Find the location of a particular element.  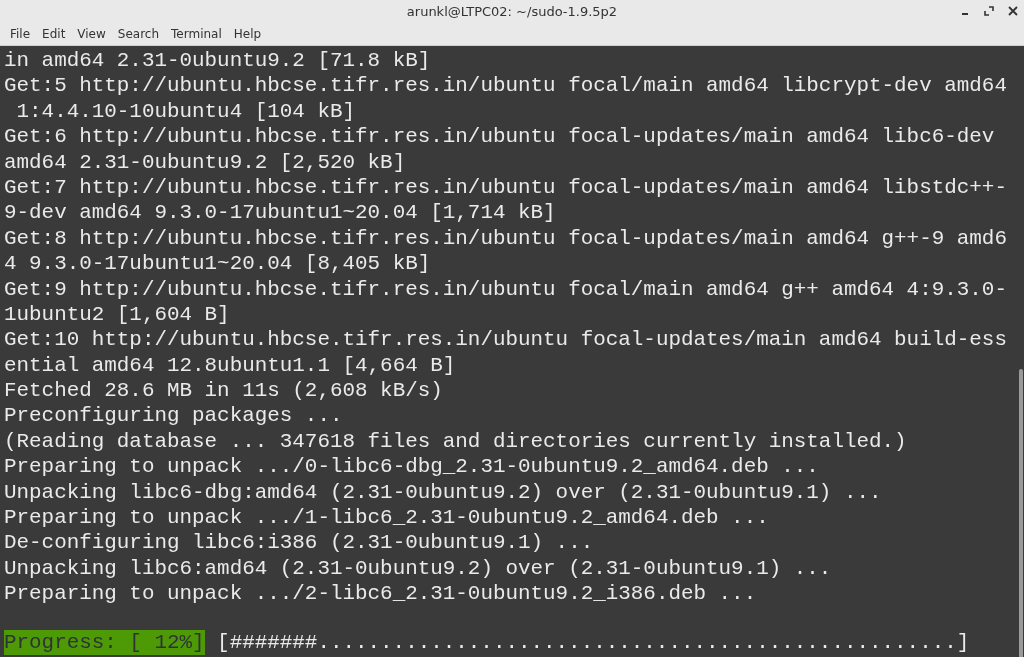

maximize-icon is located at coordinates (989, 11).